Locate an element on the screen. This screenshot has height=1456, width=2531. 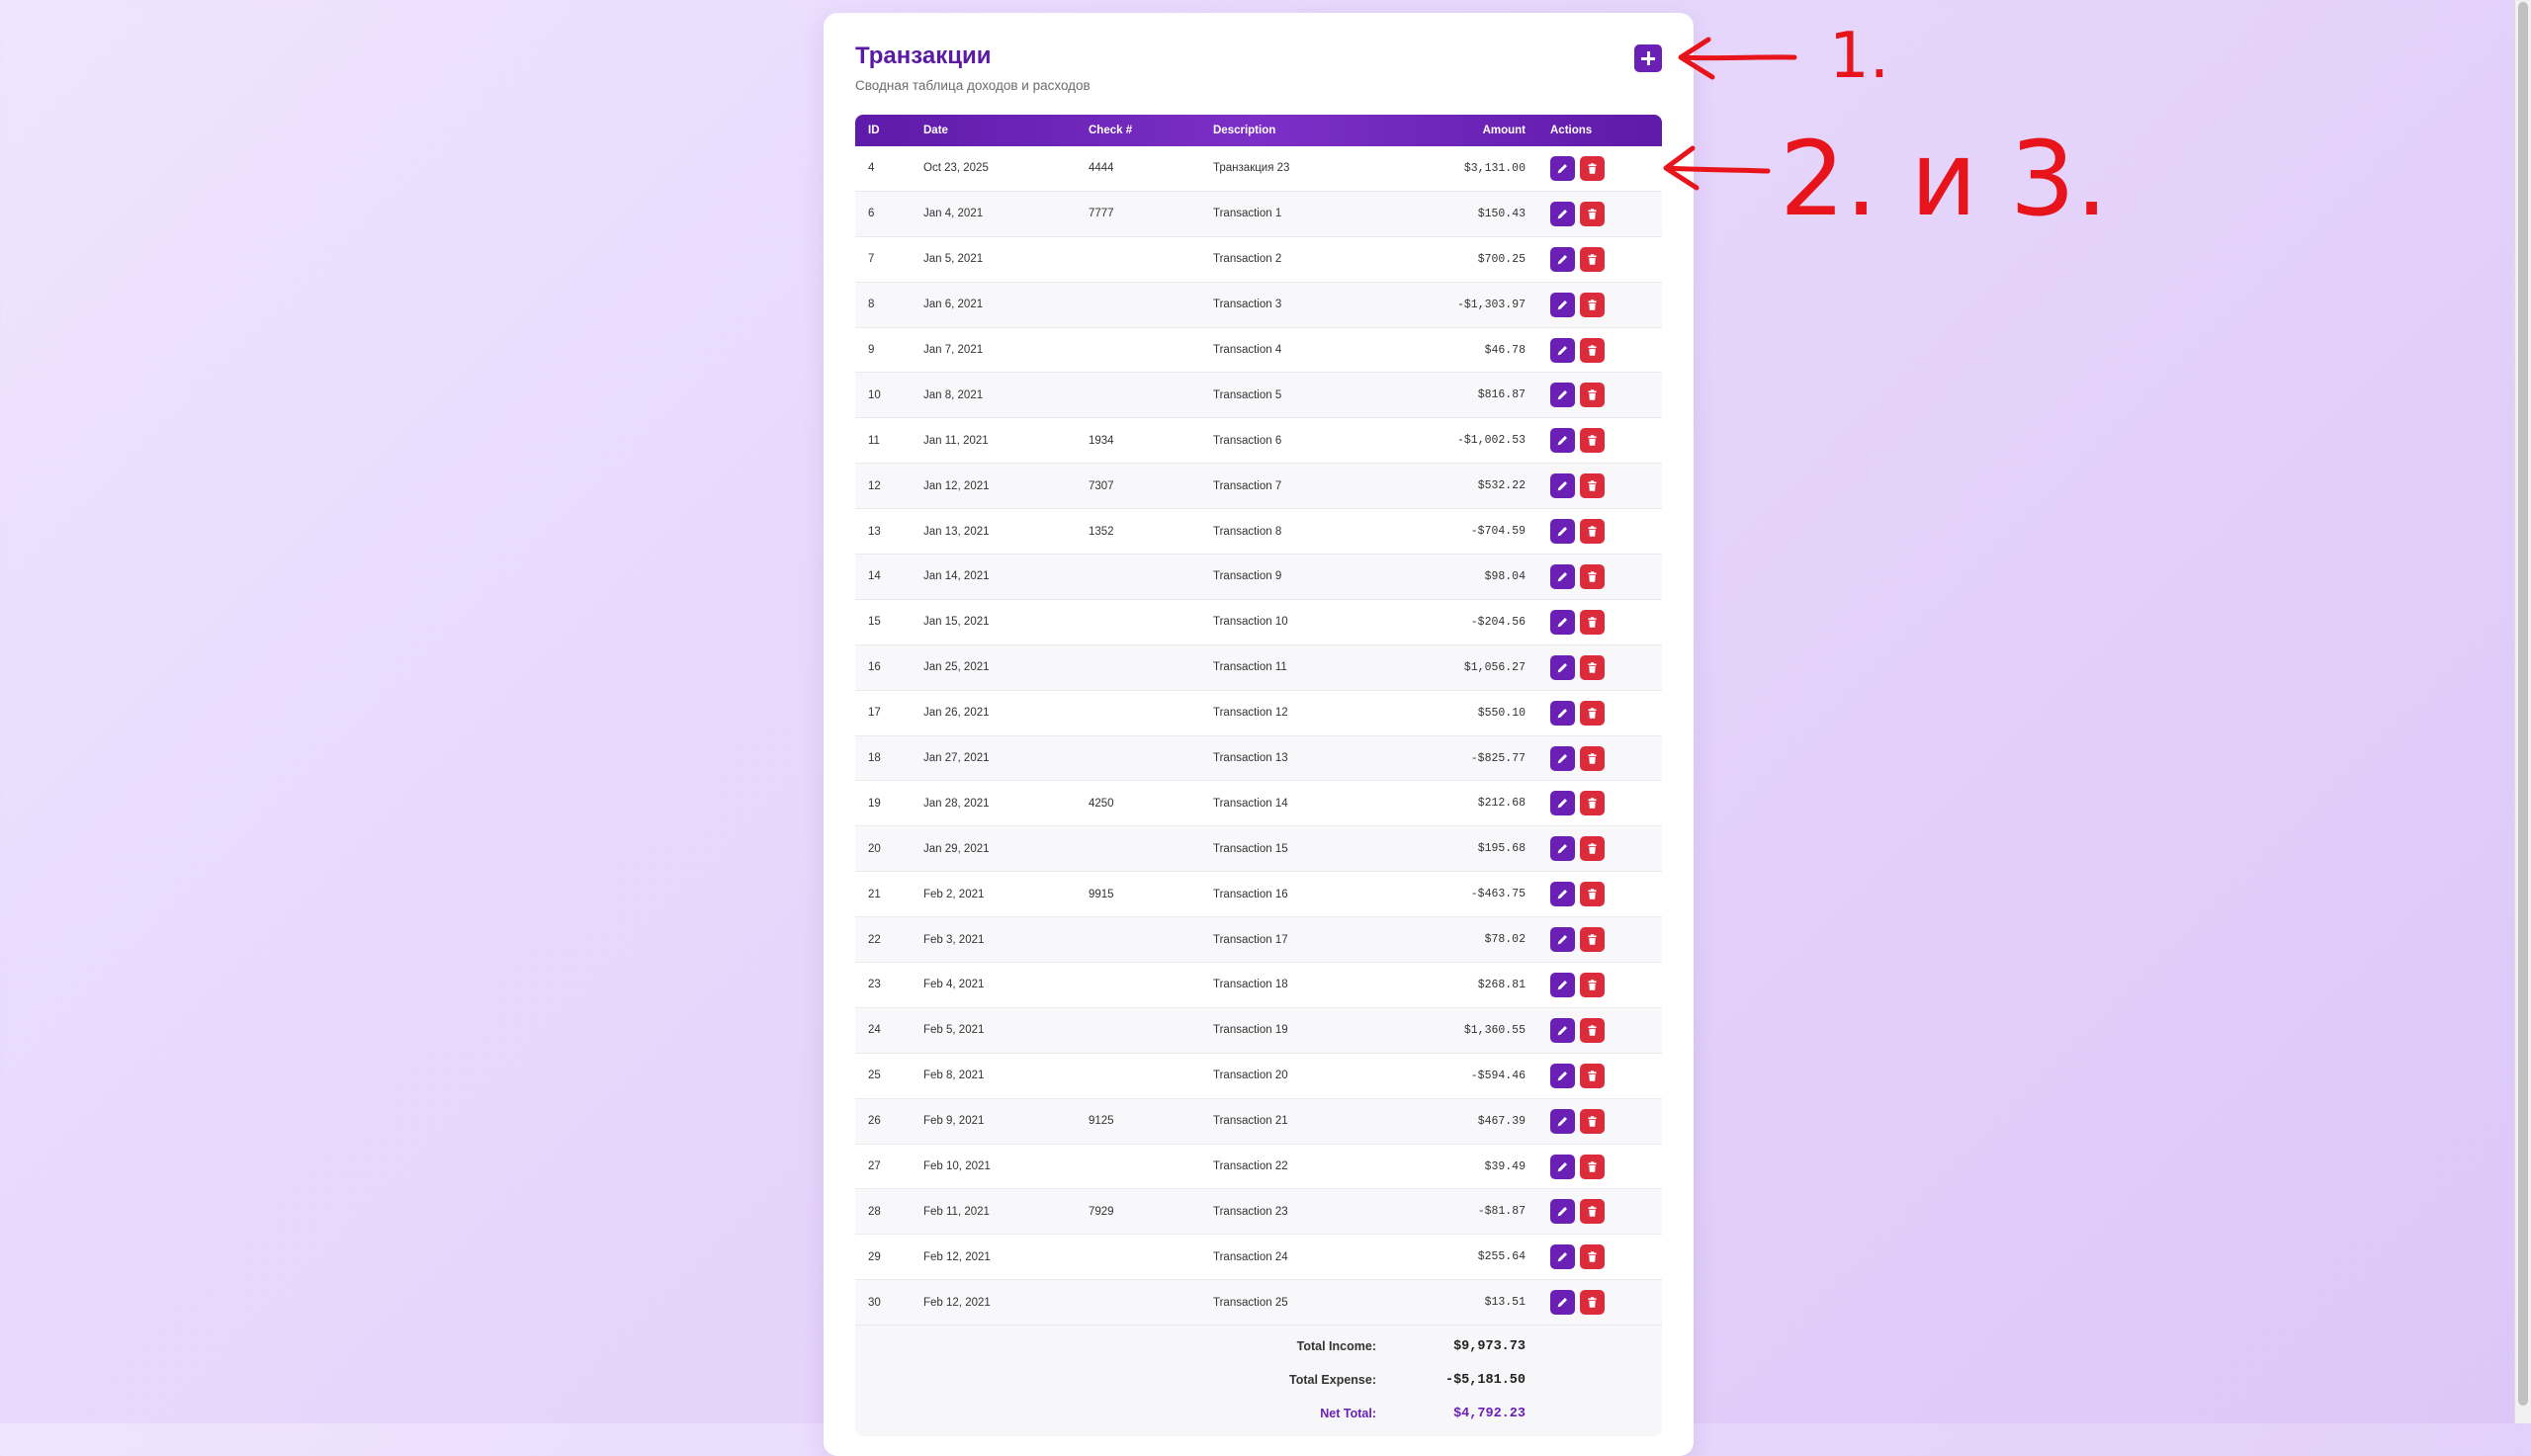
add-transaction-button is located at coordinates (1648, 58).